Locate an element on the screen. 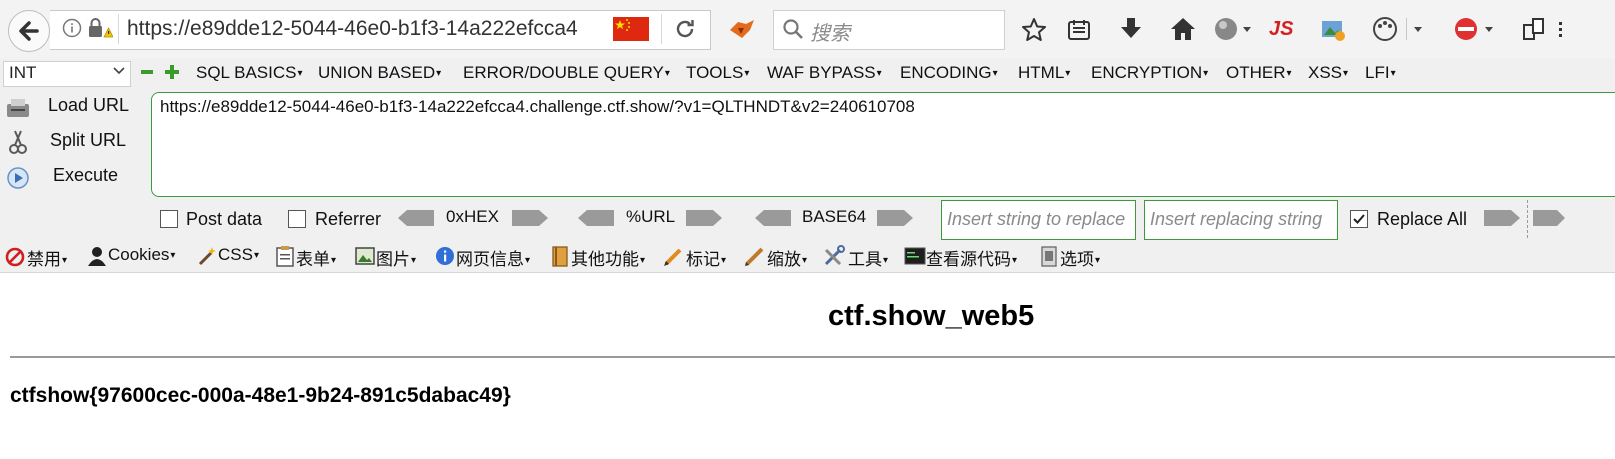 The height and width of the screenshot is (459, 1615). images-icon is located at coordinates (365, 258).